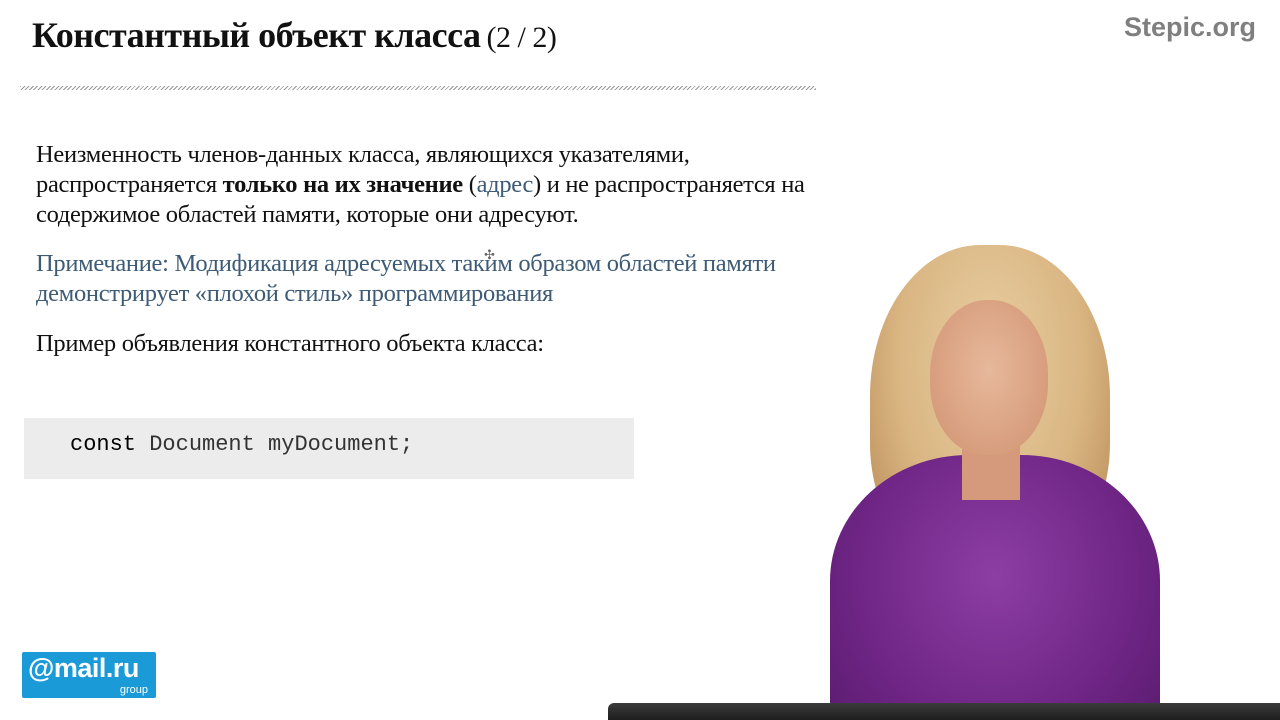 The height and width of the screenshot is (720, 1280). What do you see at coordinates (83, 668) in the screenshot?
I see `logo-main-text: @mail.ru` at bounding box center [83, 668].